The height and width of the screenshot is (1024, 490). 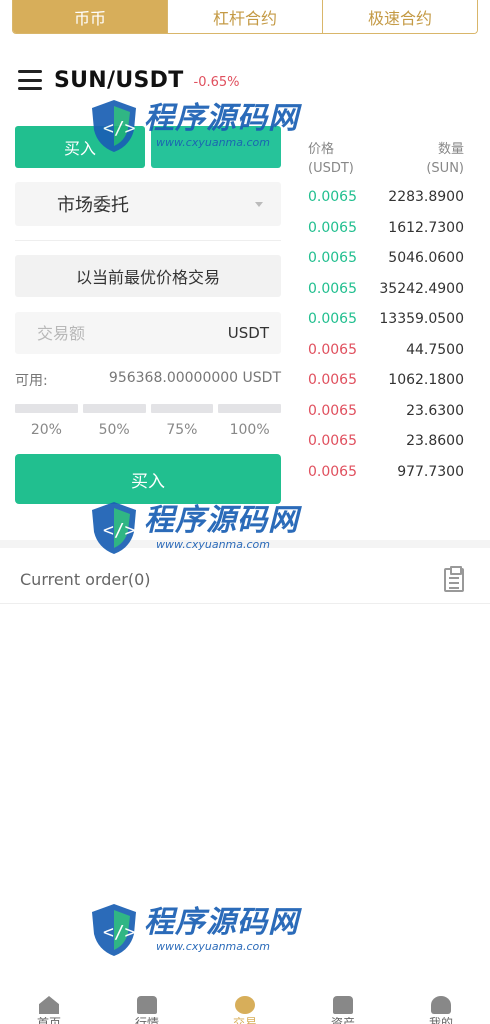 I want to click on order-qty: 44.7500, so click(x=435, y=349).